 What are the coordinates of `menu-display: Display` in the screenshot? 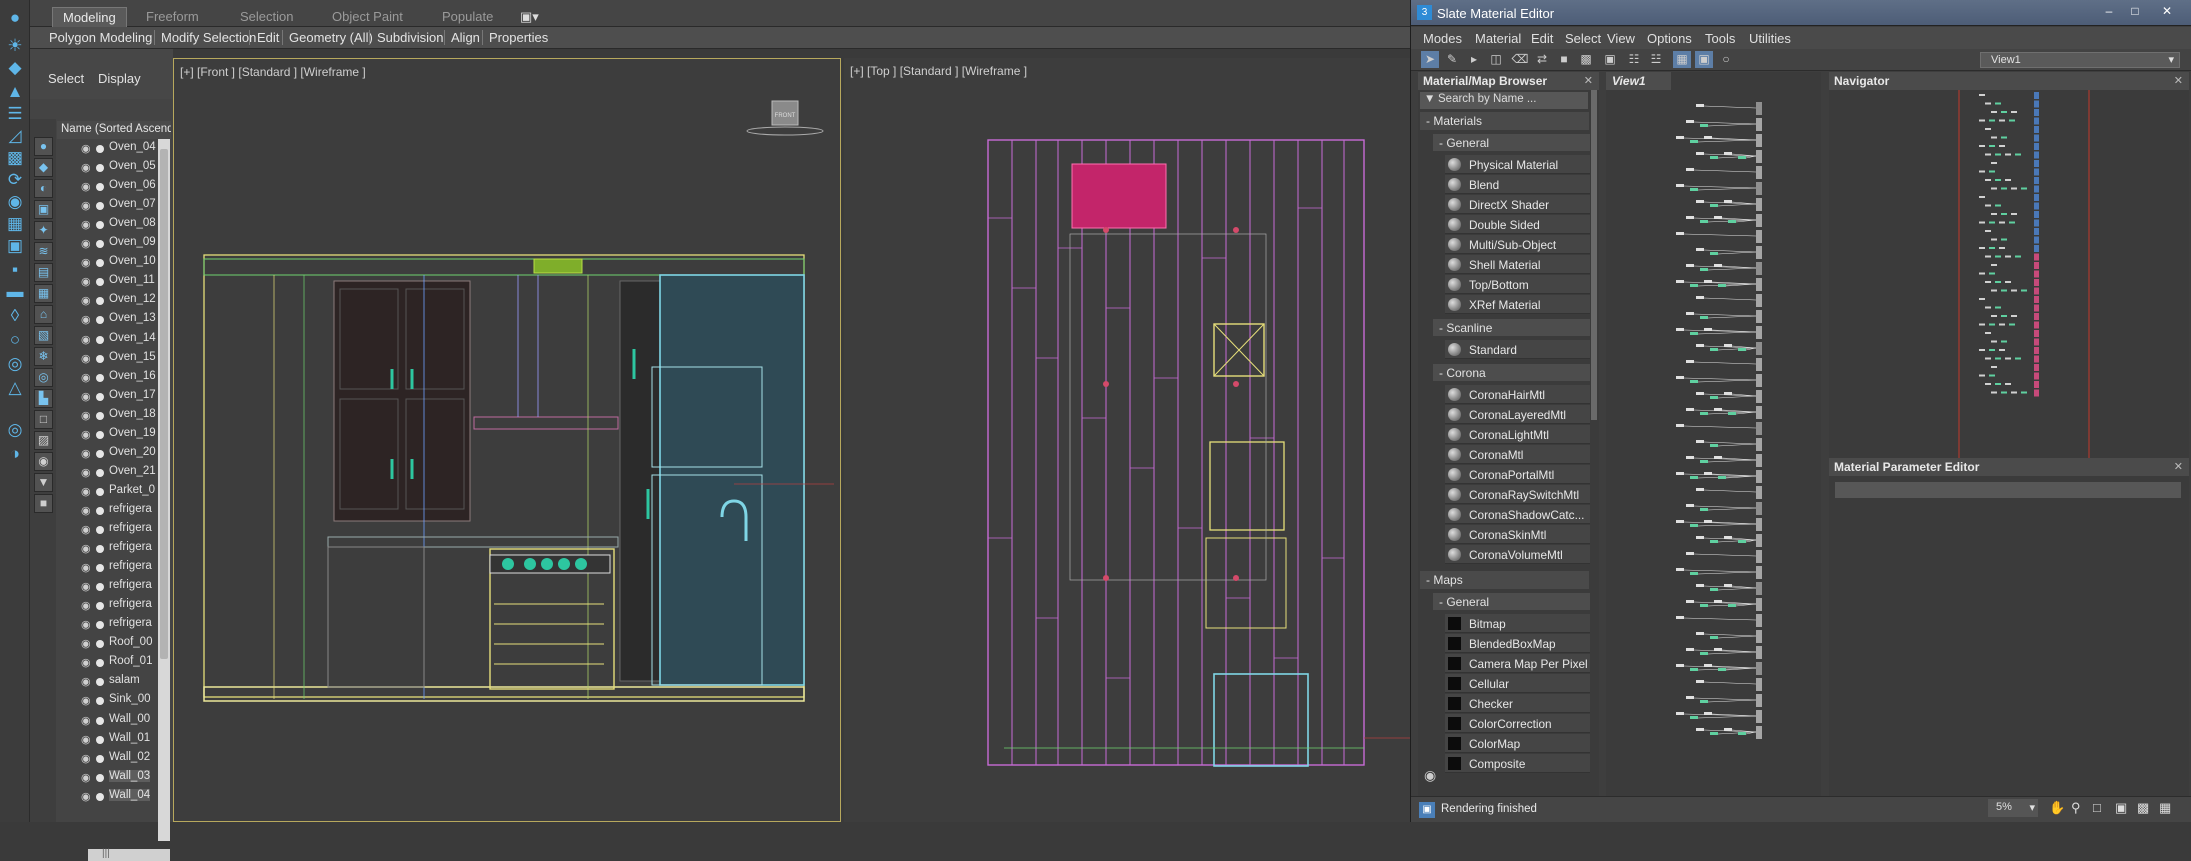 It's located at (119, 78).